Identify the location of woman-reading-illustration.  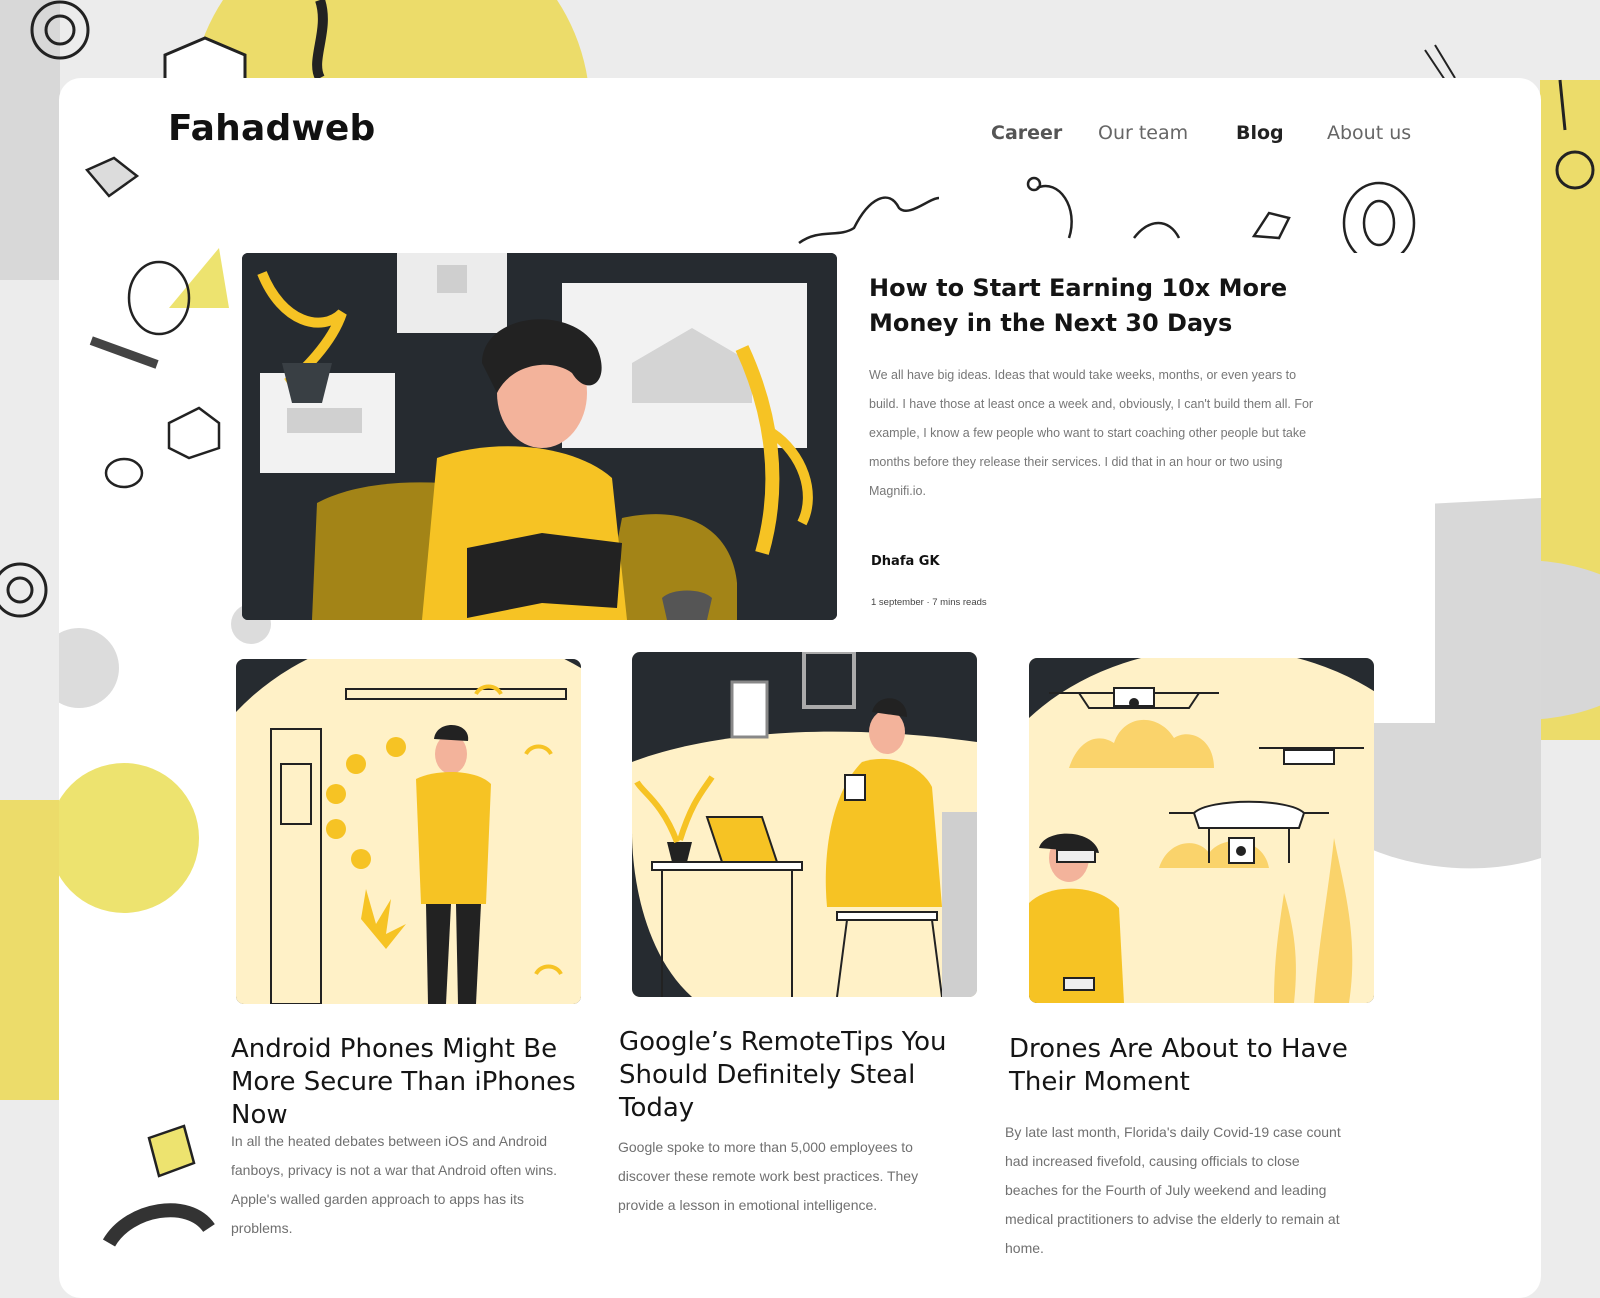
(539, 436).